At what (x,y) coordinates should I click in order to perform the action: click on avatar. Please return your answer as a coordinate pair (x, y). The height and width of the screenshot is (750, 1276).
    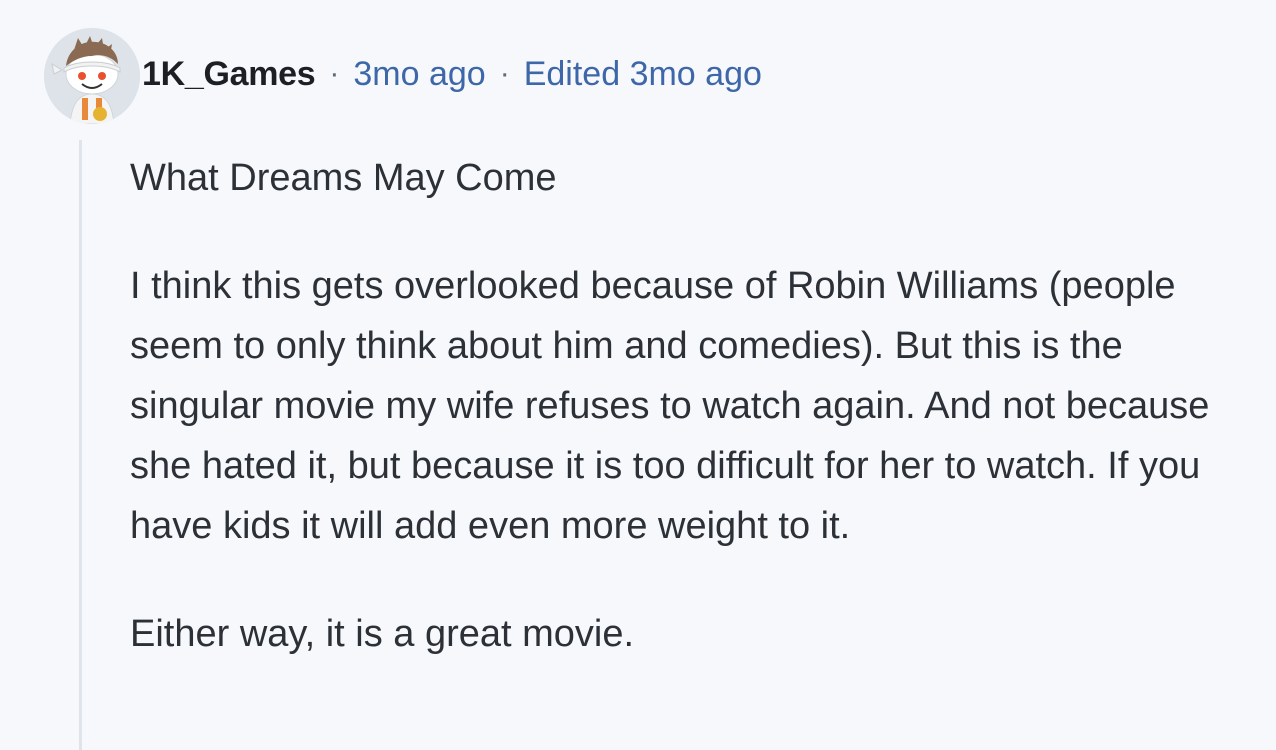
    Looking at the image, I should click on (92, 76).